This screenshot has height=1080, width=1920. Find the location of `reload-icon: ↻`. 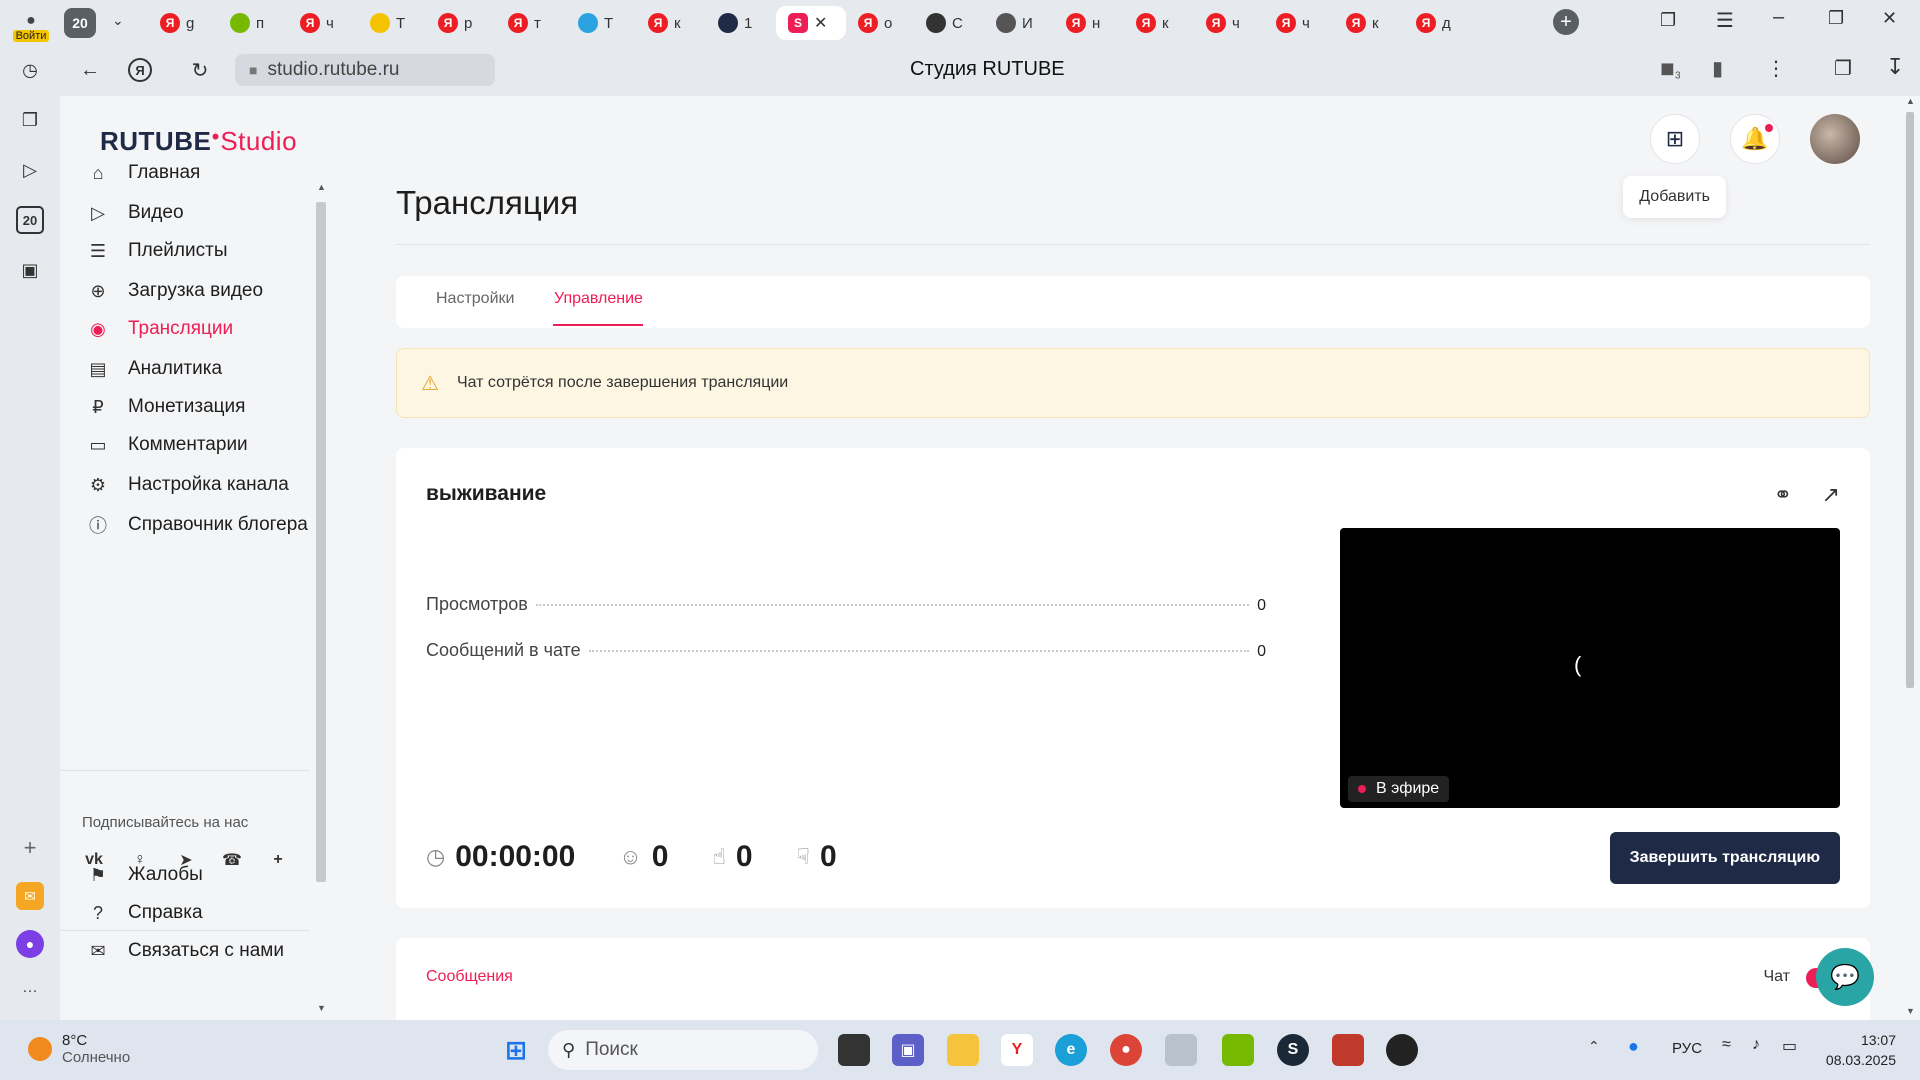

reload-icon: ↻ is located at coordinates (200, 70).